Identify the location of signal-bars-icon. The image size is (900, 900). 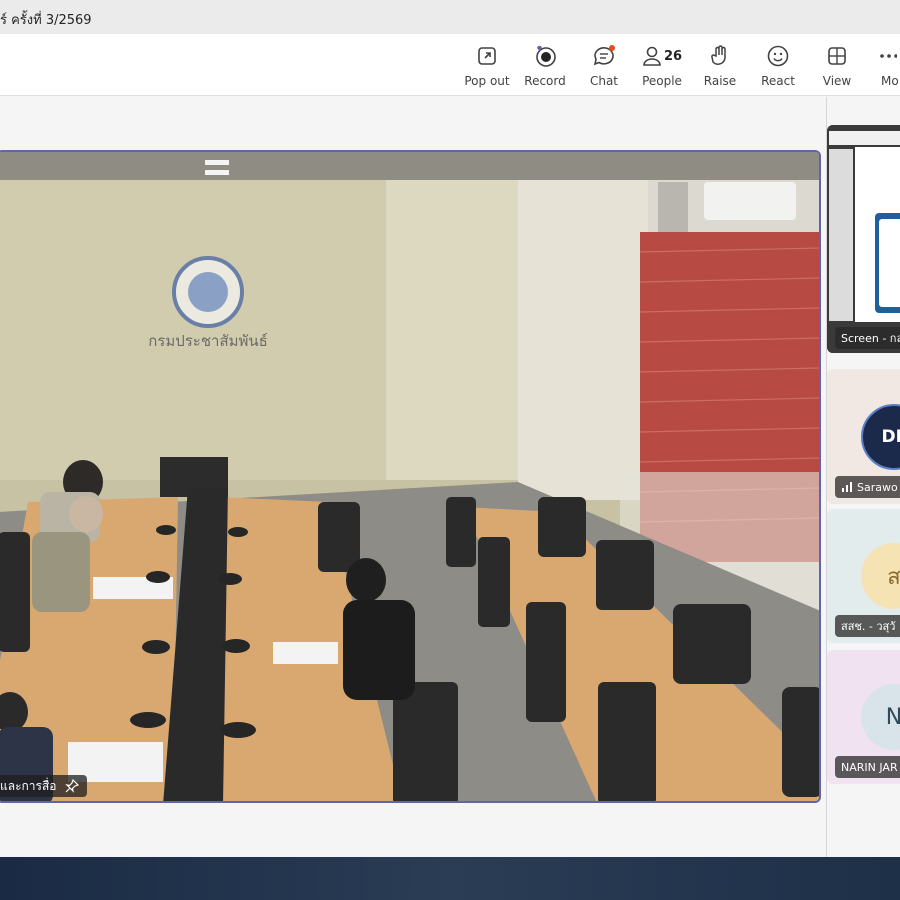
(847, 487).